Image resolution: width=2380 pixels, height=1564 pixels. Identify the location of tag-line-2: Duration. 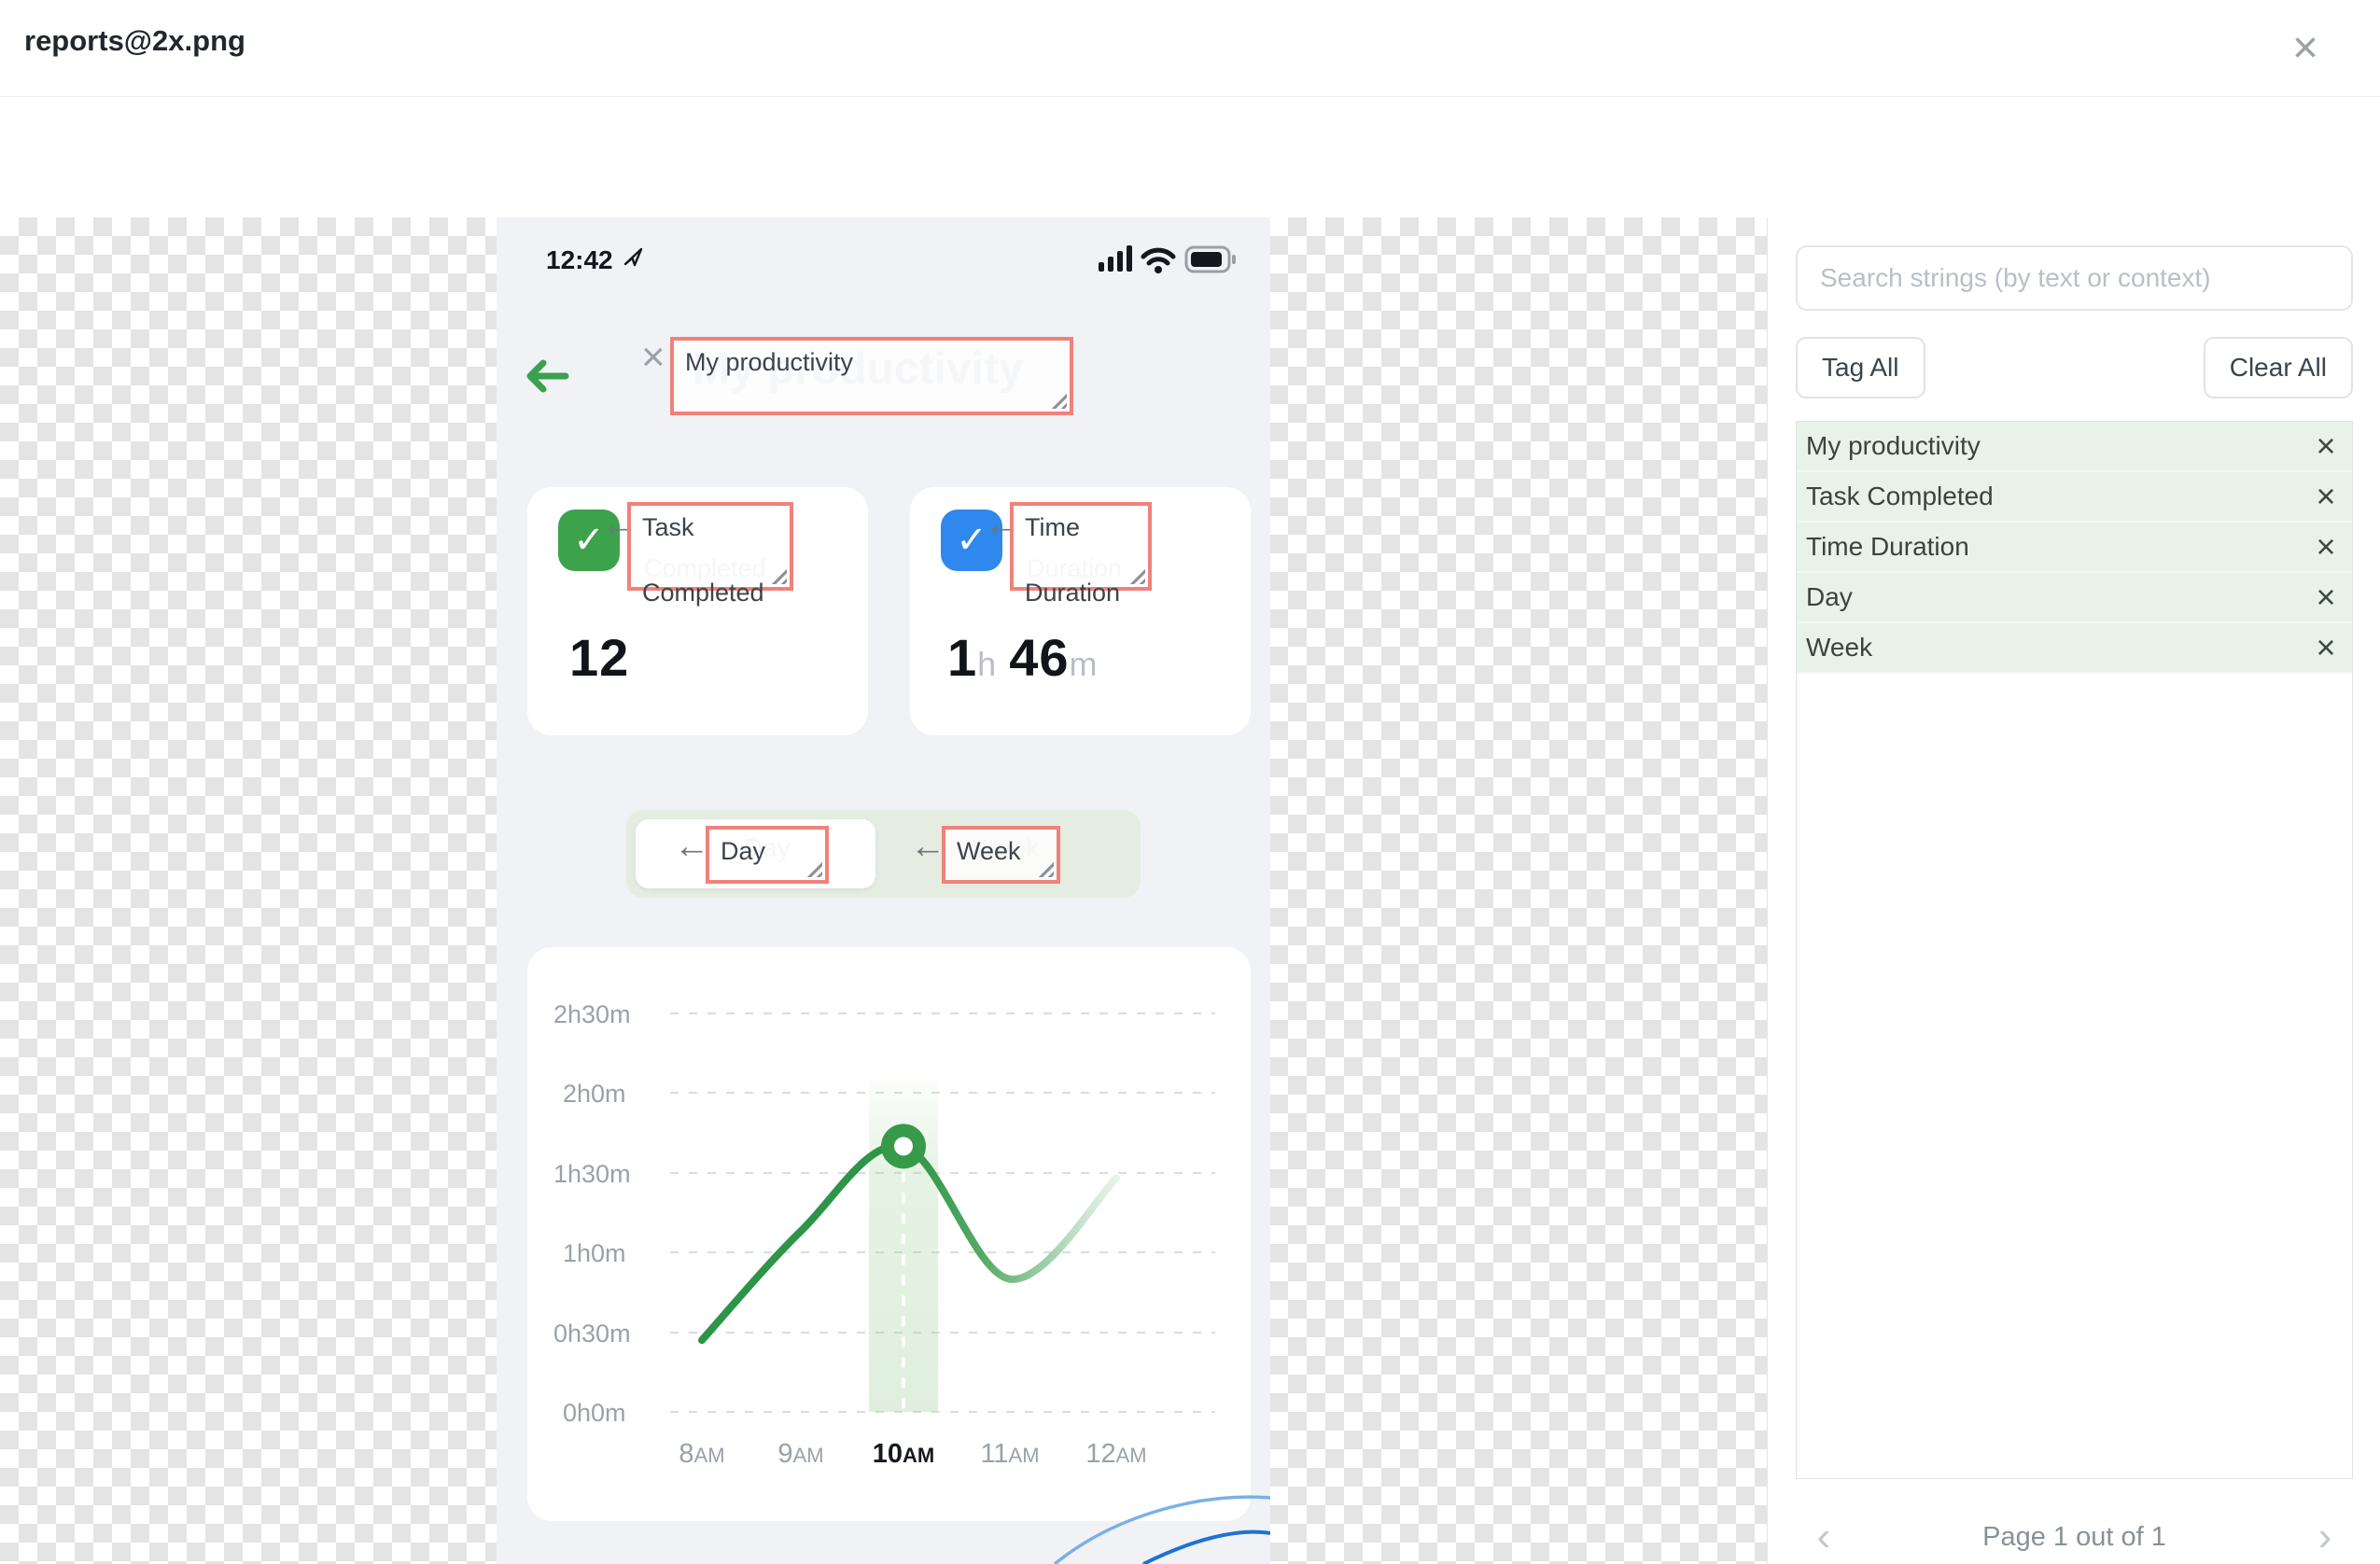
(1073, 593).